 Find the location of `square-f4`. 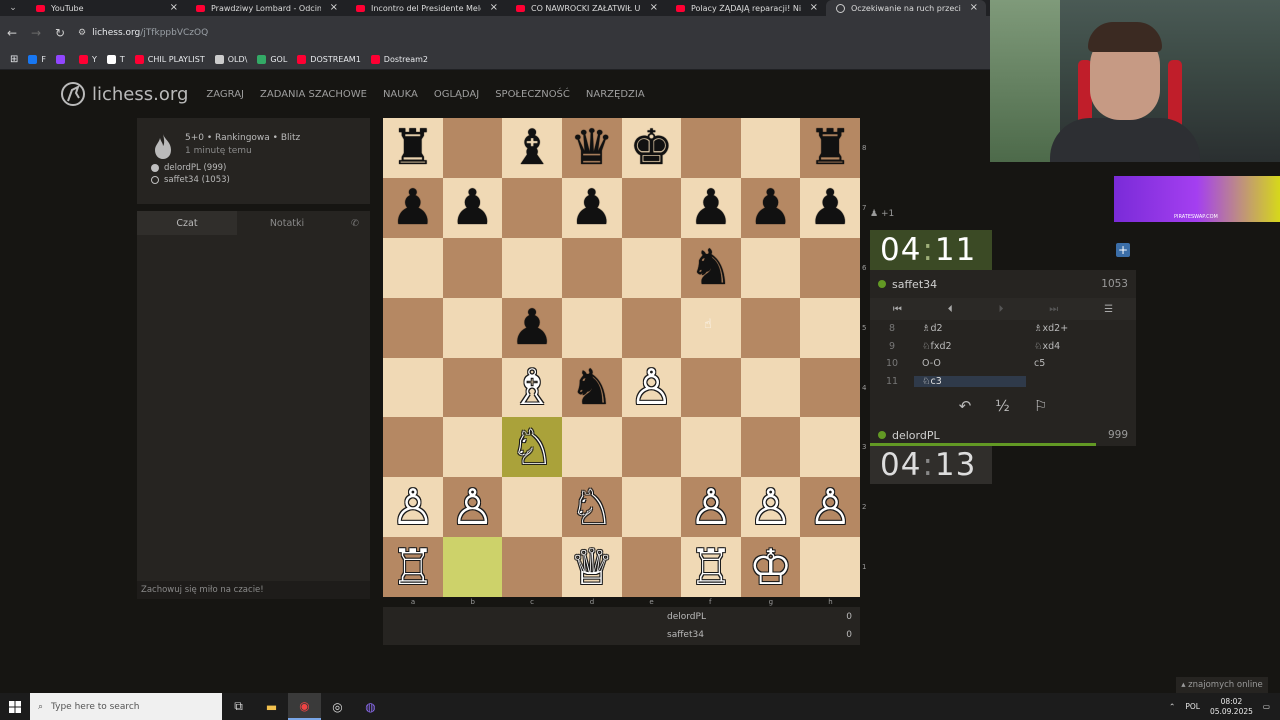

square-f4 is located at coordinates (711, 387).